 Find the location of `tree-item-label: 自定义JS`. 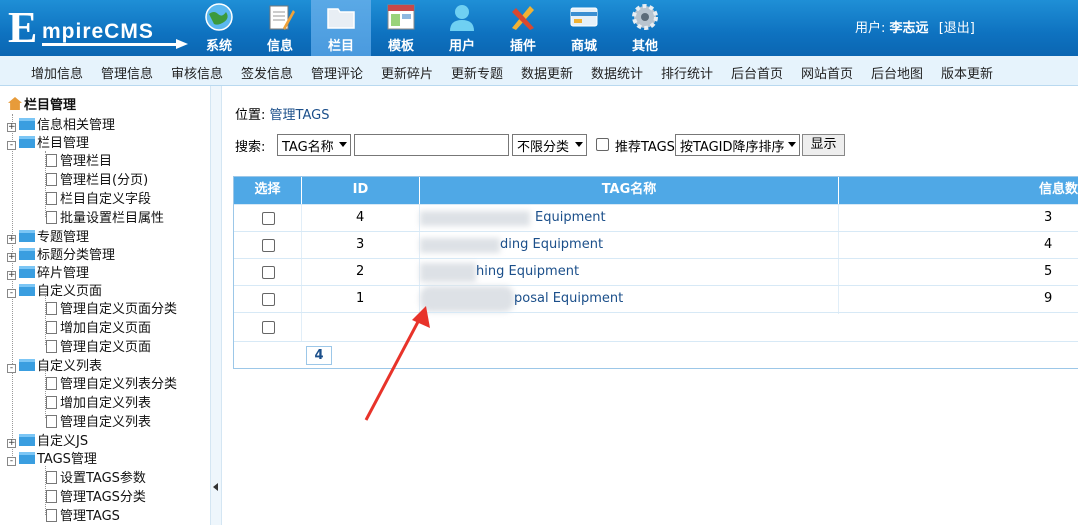

tree-item-label: 自定义JS is located at coordinates (63, 441).